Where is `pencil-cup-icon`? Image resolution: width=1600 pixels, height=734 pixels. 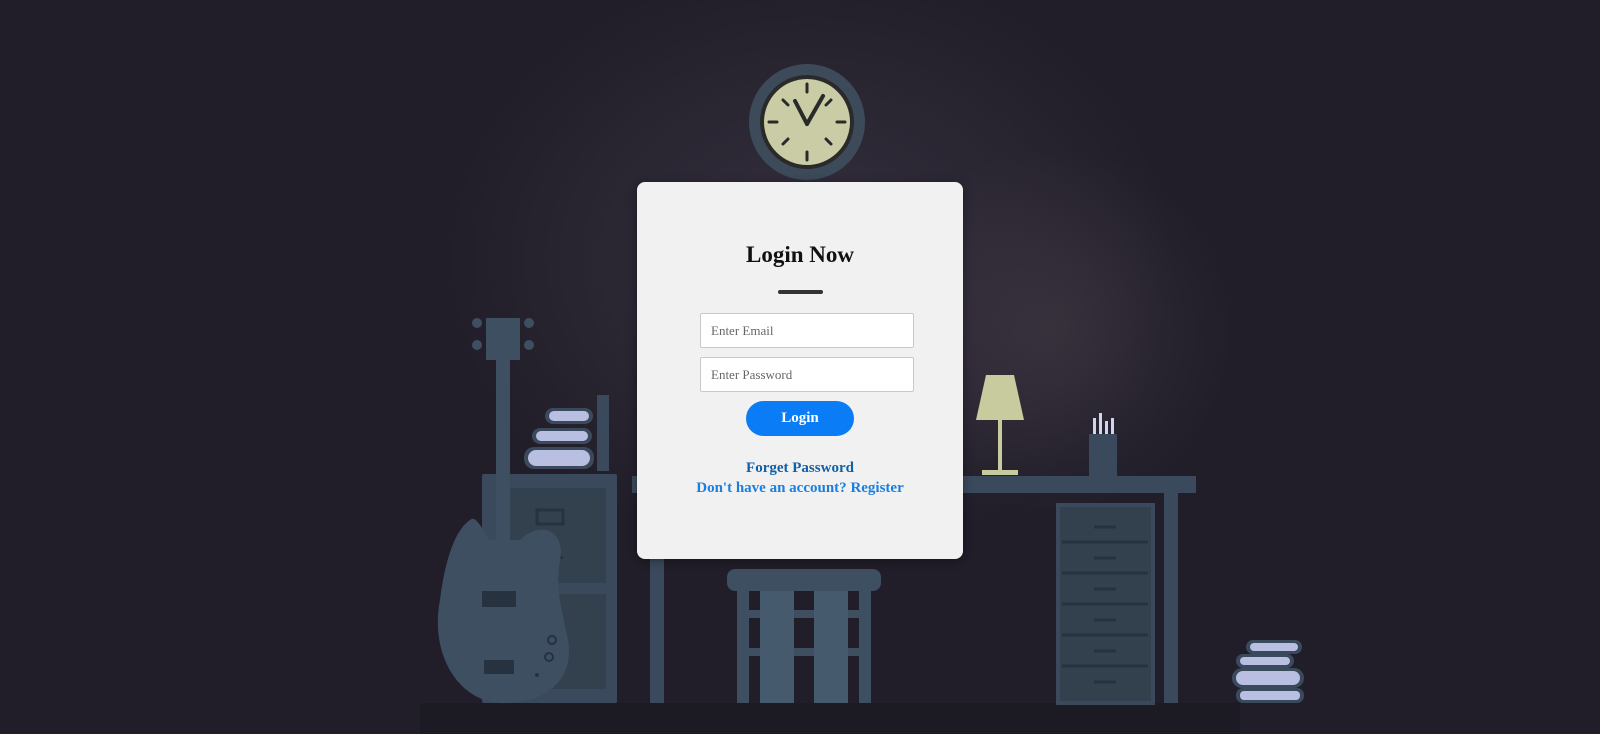 pencil-cup-icon is located at coordinates (1103, 444).